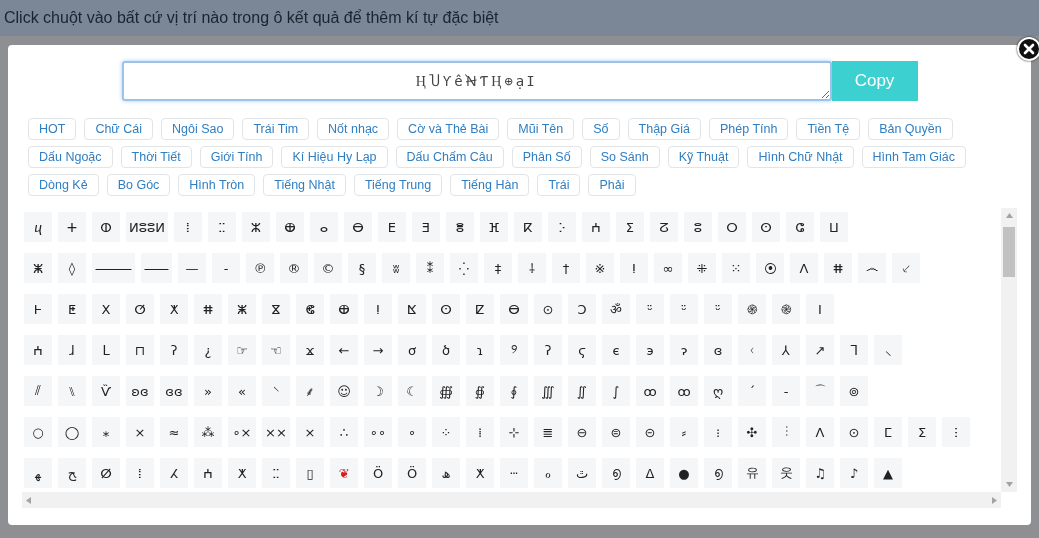  What do you see at coordinates (668, 268) in the screenshot?
I see `symbol-button: ∞` at bounding box center [668, 268].